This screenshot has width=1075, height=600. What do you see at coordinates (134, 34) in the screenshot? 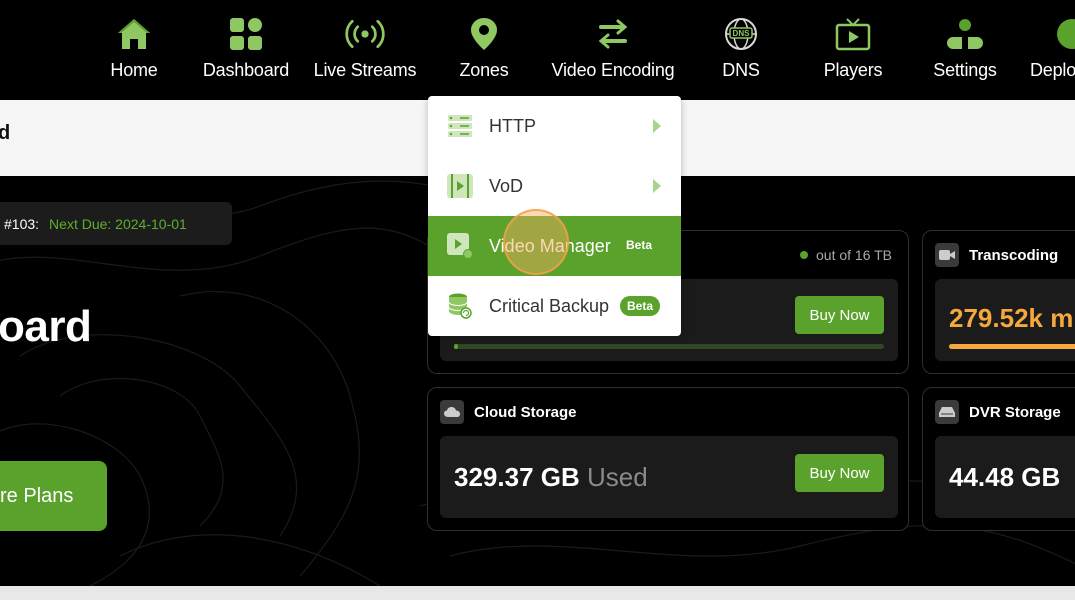
I see `home-icon` at bounding box center [134, 34].